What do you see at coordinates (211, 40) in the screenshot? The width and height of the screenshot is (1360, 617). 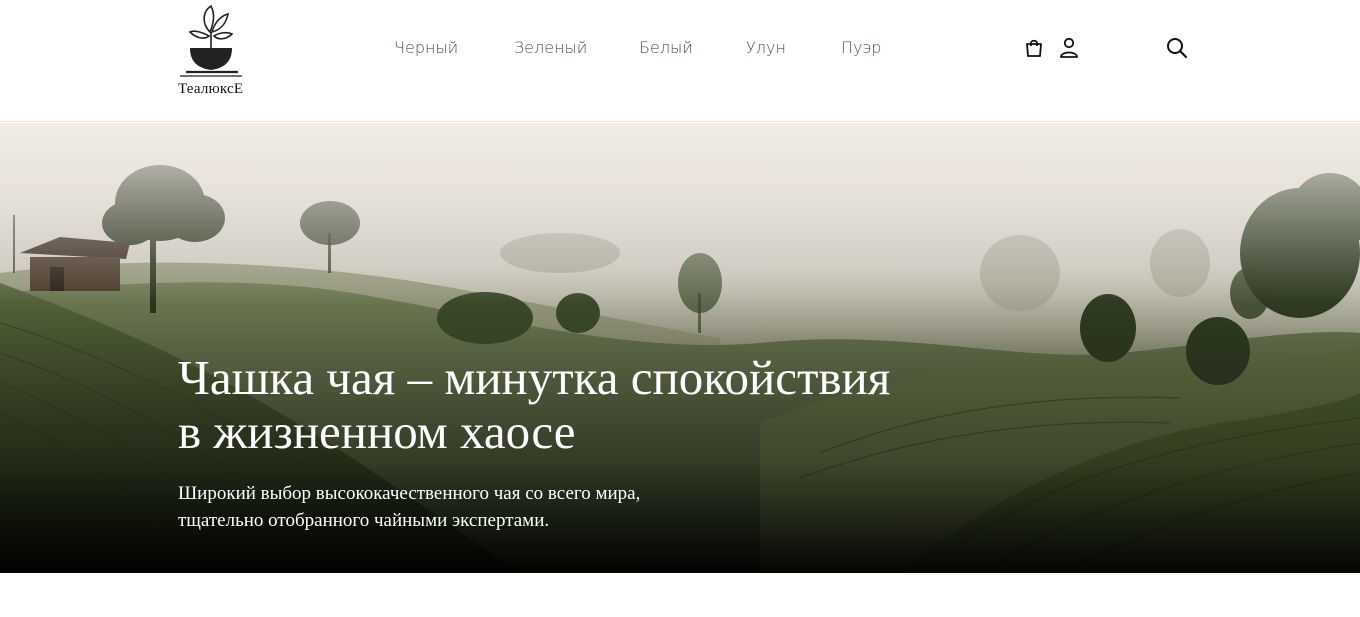 I see `teacup-logo-icon` at bounding box center [211, 40].